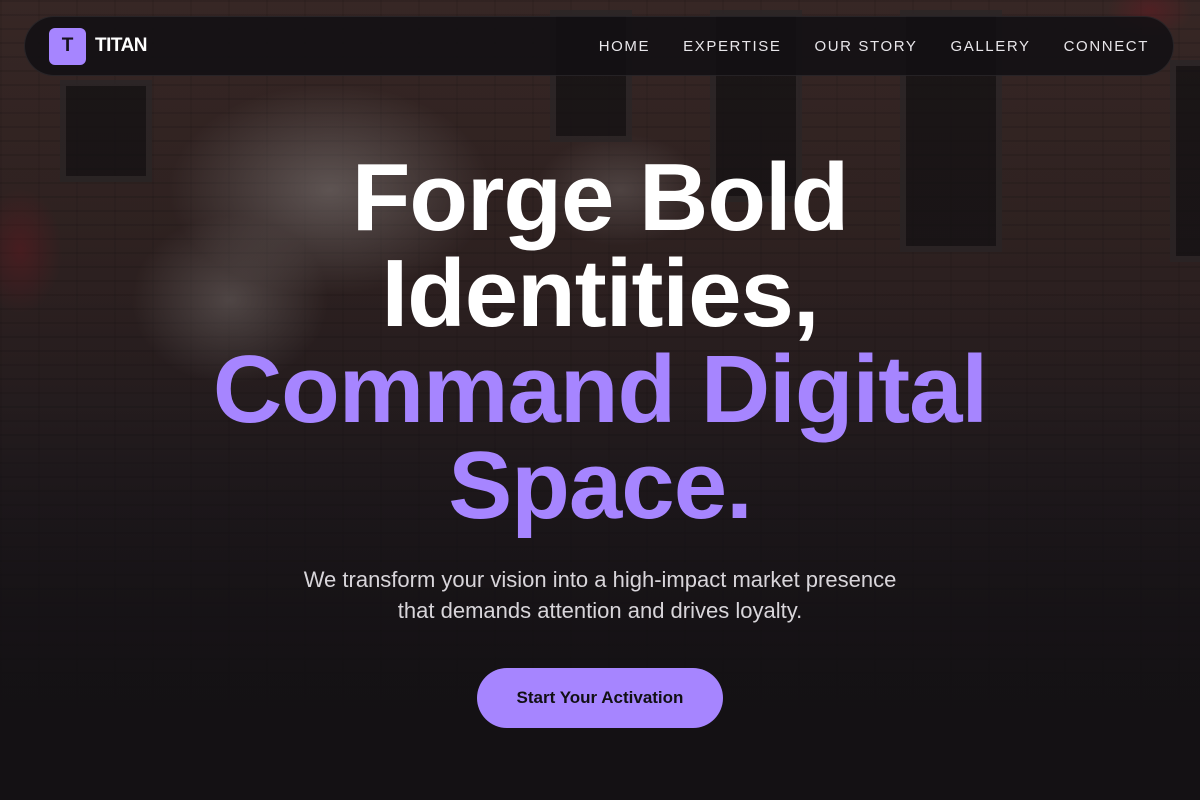 Image resolution: width=1200 pixels, height=800 pixels. I want to click on nav-links: HOME EXPERTISE OUR STORY GALLERY CONNECT, so click(874, 46).